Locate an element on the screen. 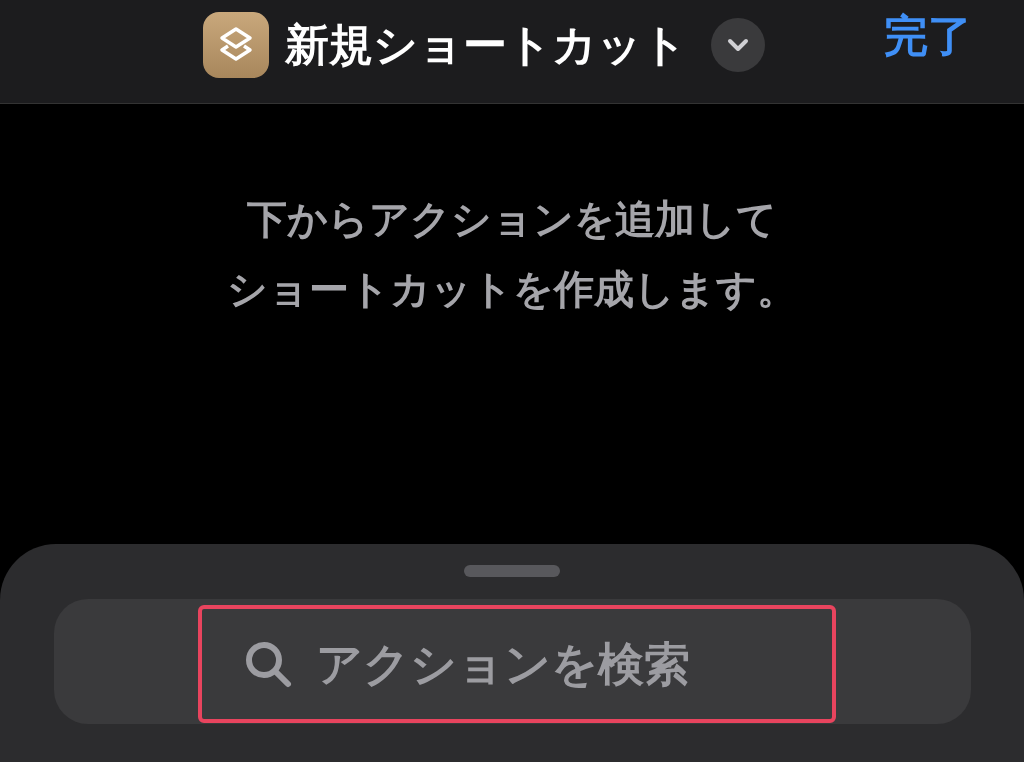 This screenshot has height=762, width=1024. hint-text: ショートカットを作成します。 is located at coordinates (512, 289).